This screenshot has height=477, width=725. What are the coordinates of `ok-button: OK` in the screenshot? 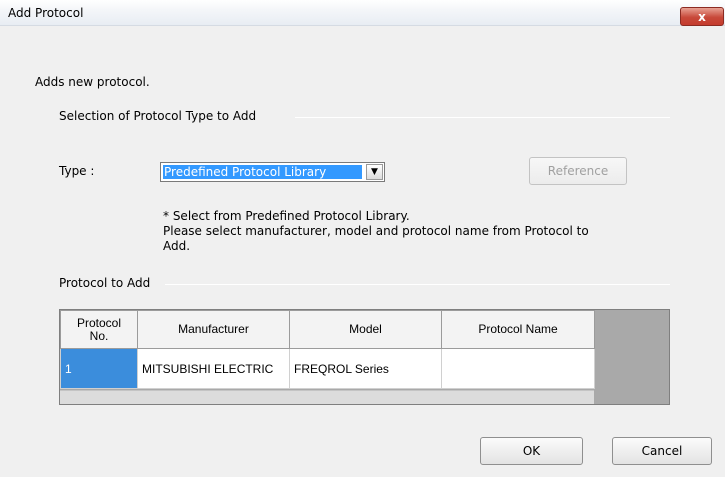 It's located at (531, 451).